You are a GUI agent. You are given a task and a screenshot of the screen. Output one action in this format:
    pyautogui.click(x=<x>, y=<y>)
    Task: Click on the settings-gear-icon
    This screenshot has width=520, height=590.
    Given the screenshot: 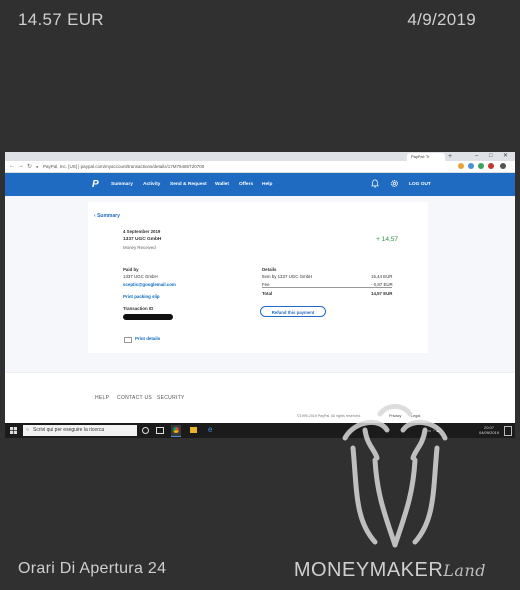 What is the action you would take?
    pyautogui.click(x=394, y=183)
    